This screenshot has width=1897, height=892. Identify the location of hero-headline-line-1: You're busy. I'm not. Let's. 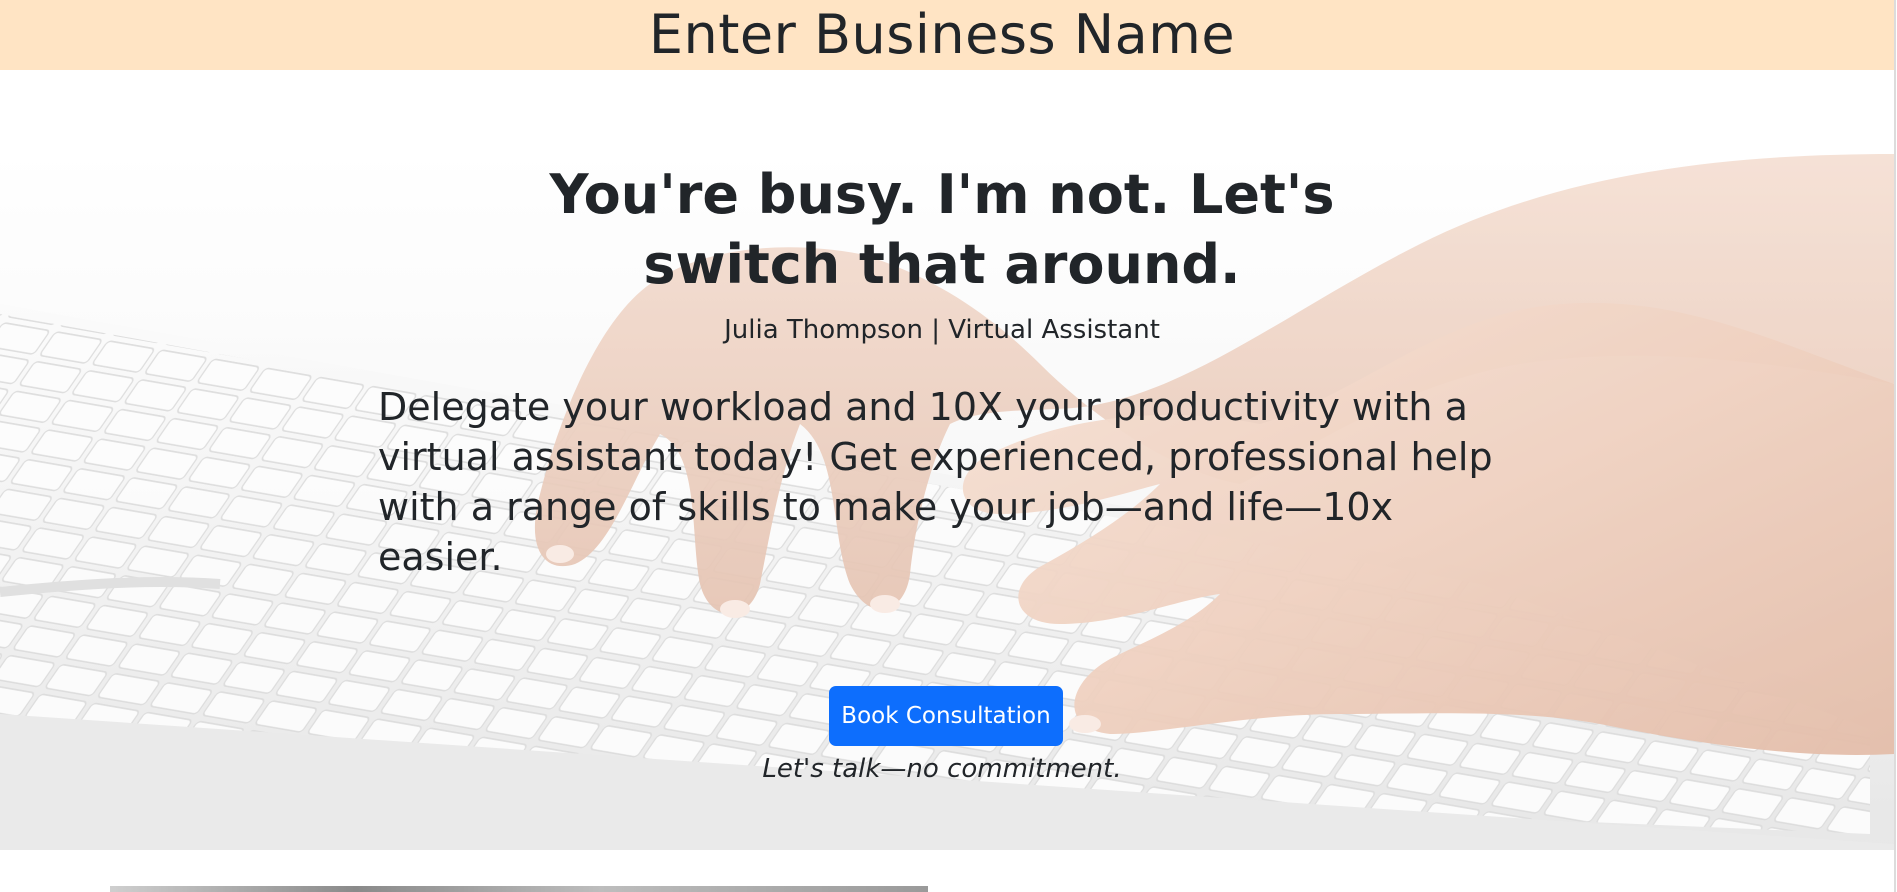
(942, 194).